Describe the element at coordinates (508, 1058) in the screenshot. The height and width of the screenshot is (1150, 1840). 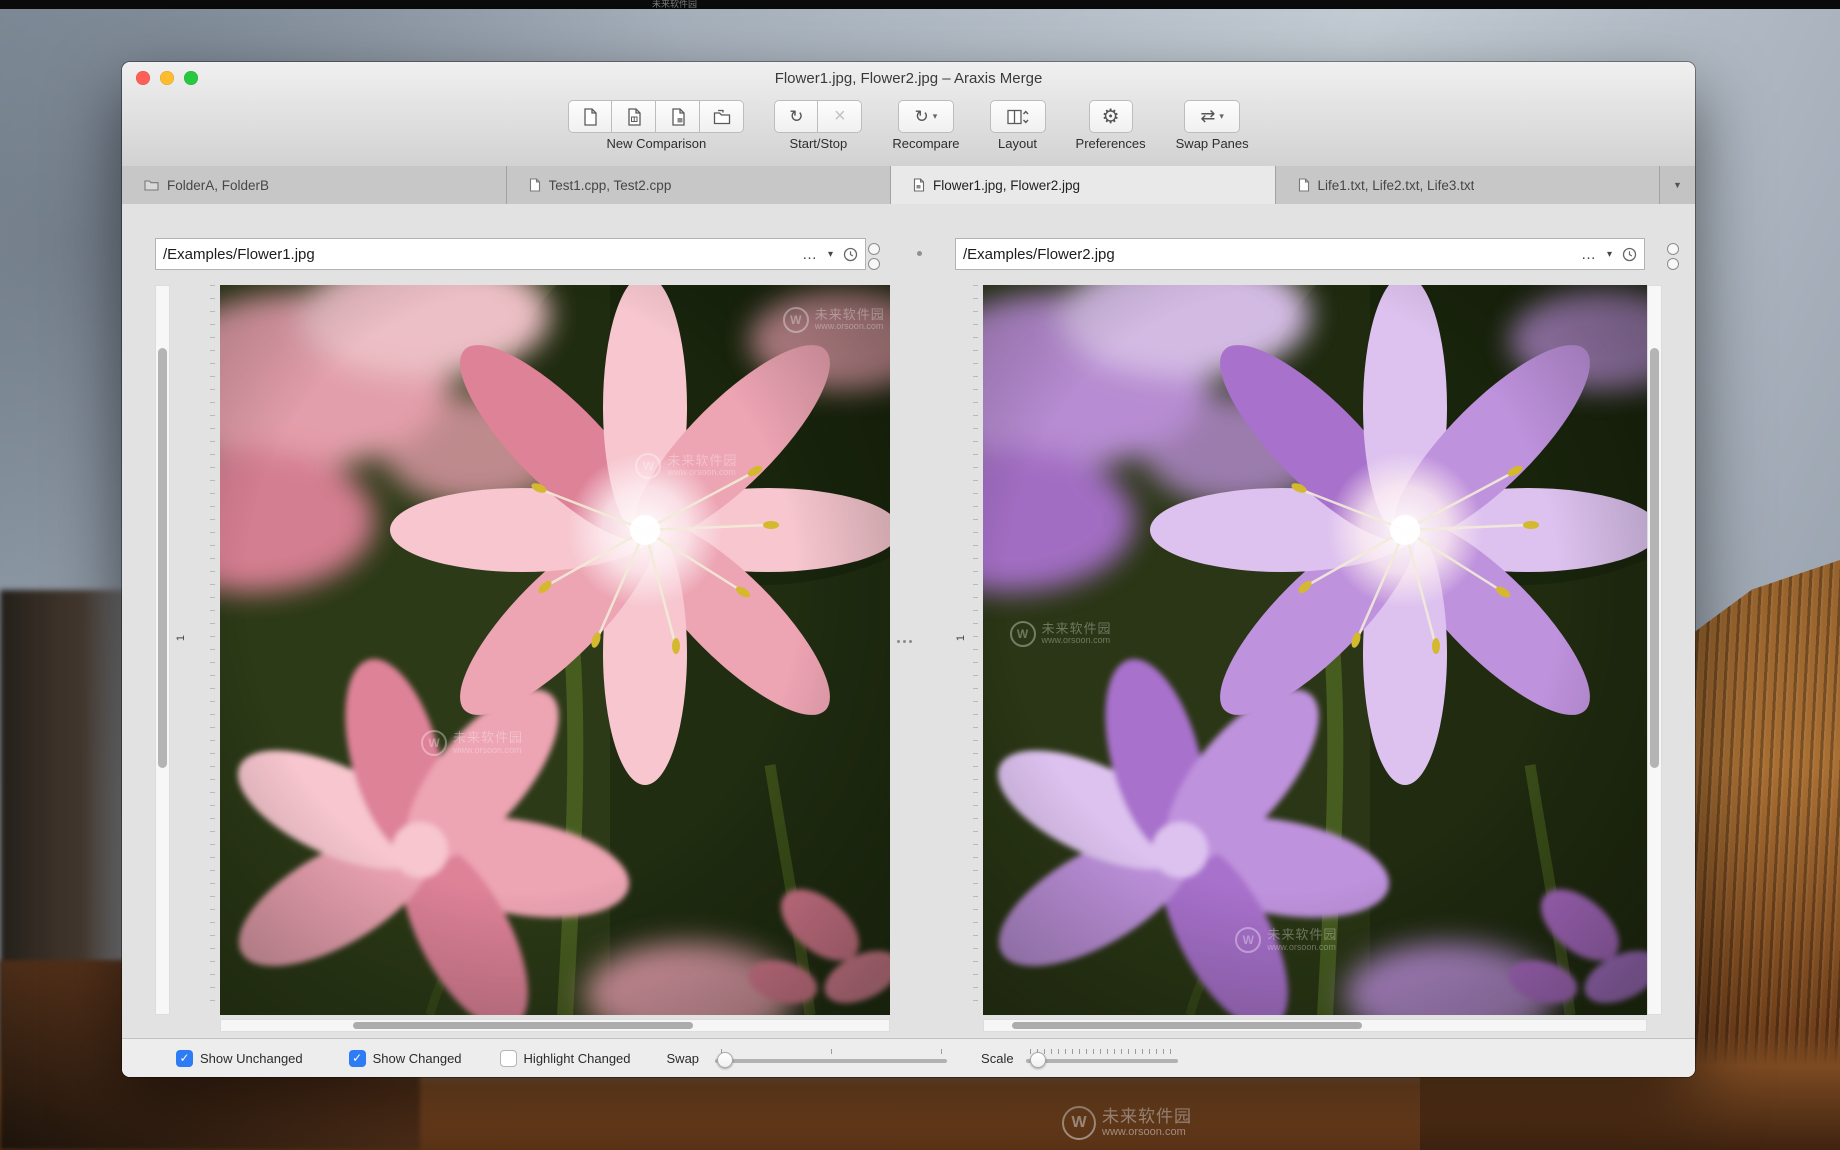
I see `checkbox-unchecked-icon` at that location.